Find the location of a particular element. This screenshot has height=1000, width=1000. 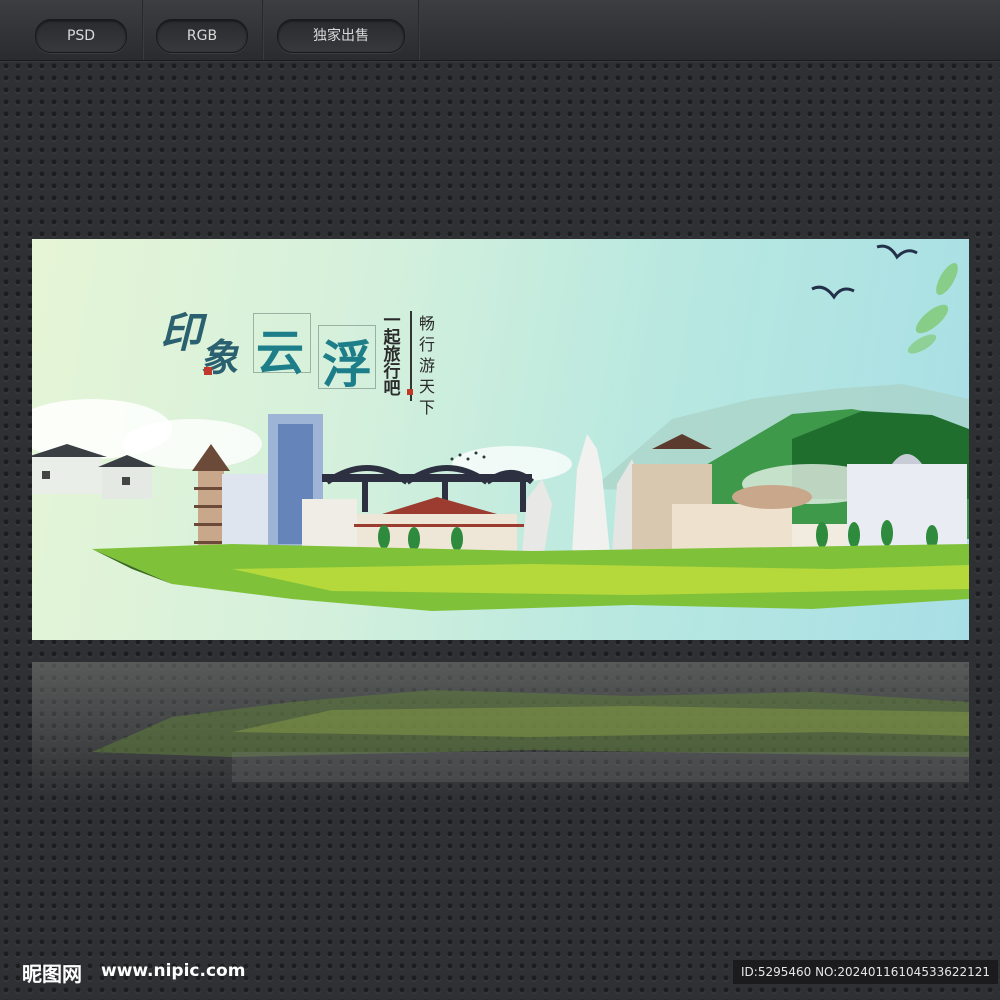

slogan-column: 畅 行 游 天 下 is located at coordinates (427, 368).